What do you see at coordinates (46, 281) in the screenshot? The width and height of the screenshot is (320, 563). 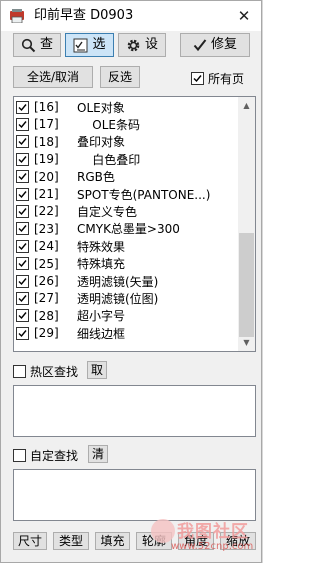 I see `list-item-index: [26]` at bounding box center [46, 281].